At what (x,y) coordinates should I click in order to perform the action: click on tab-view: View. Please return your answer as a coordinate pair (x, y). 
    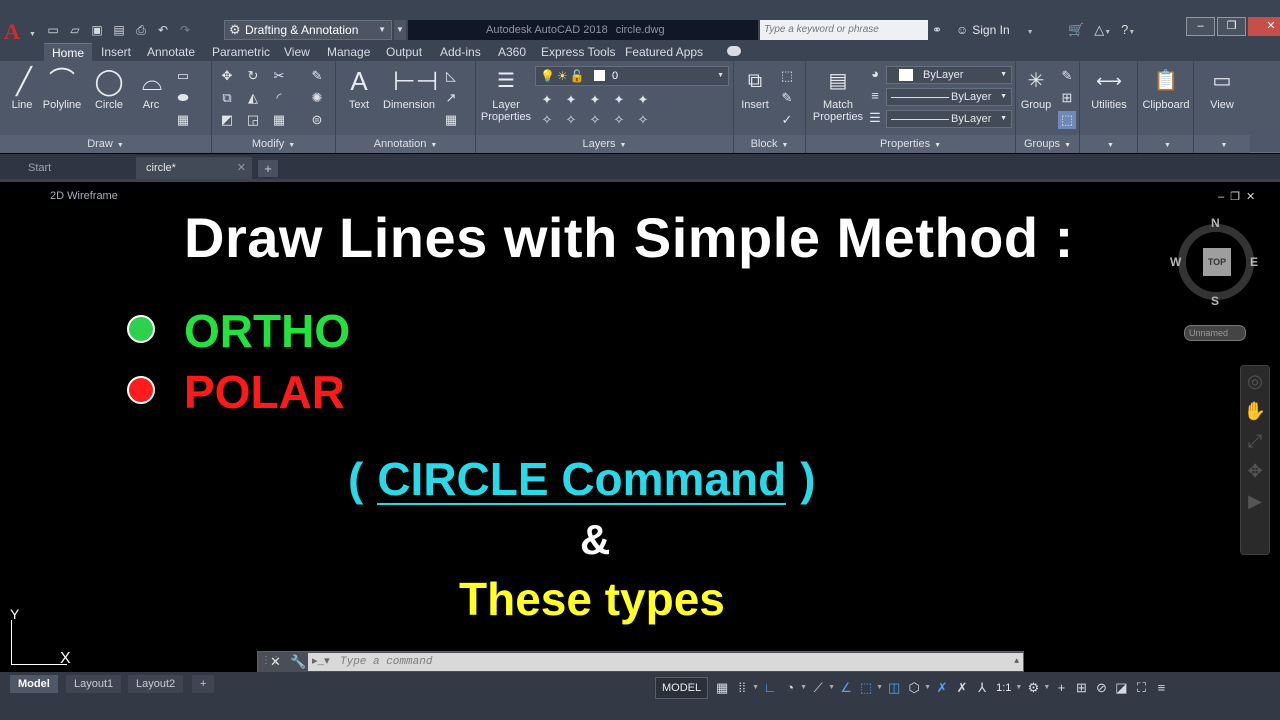
    Looking at the image, I should click on (297, 52).